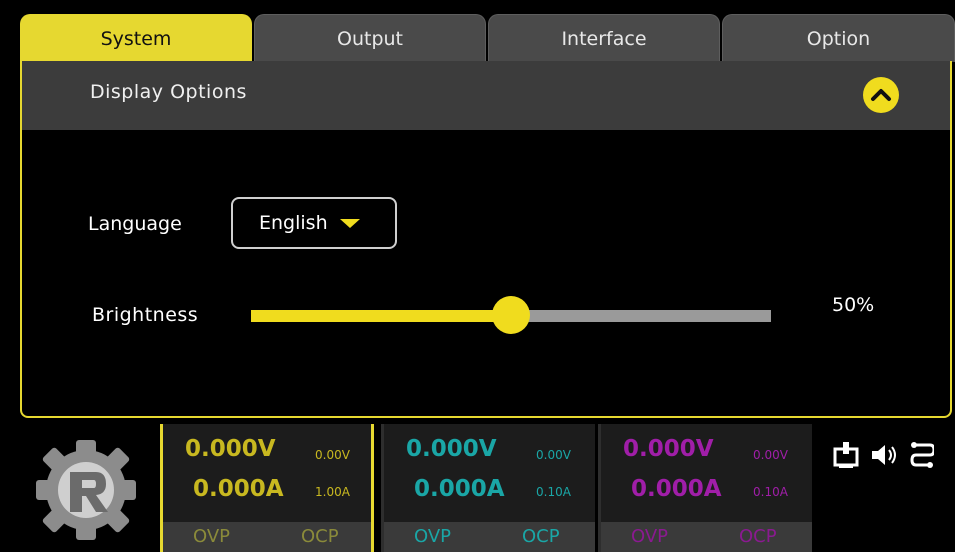  Describe the element at coordinates (135, 224) in the screenshot. I see `language-label: Language` at that location.